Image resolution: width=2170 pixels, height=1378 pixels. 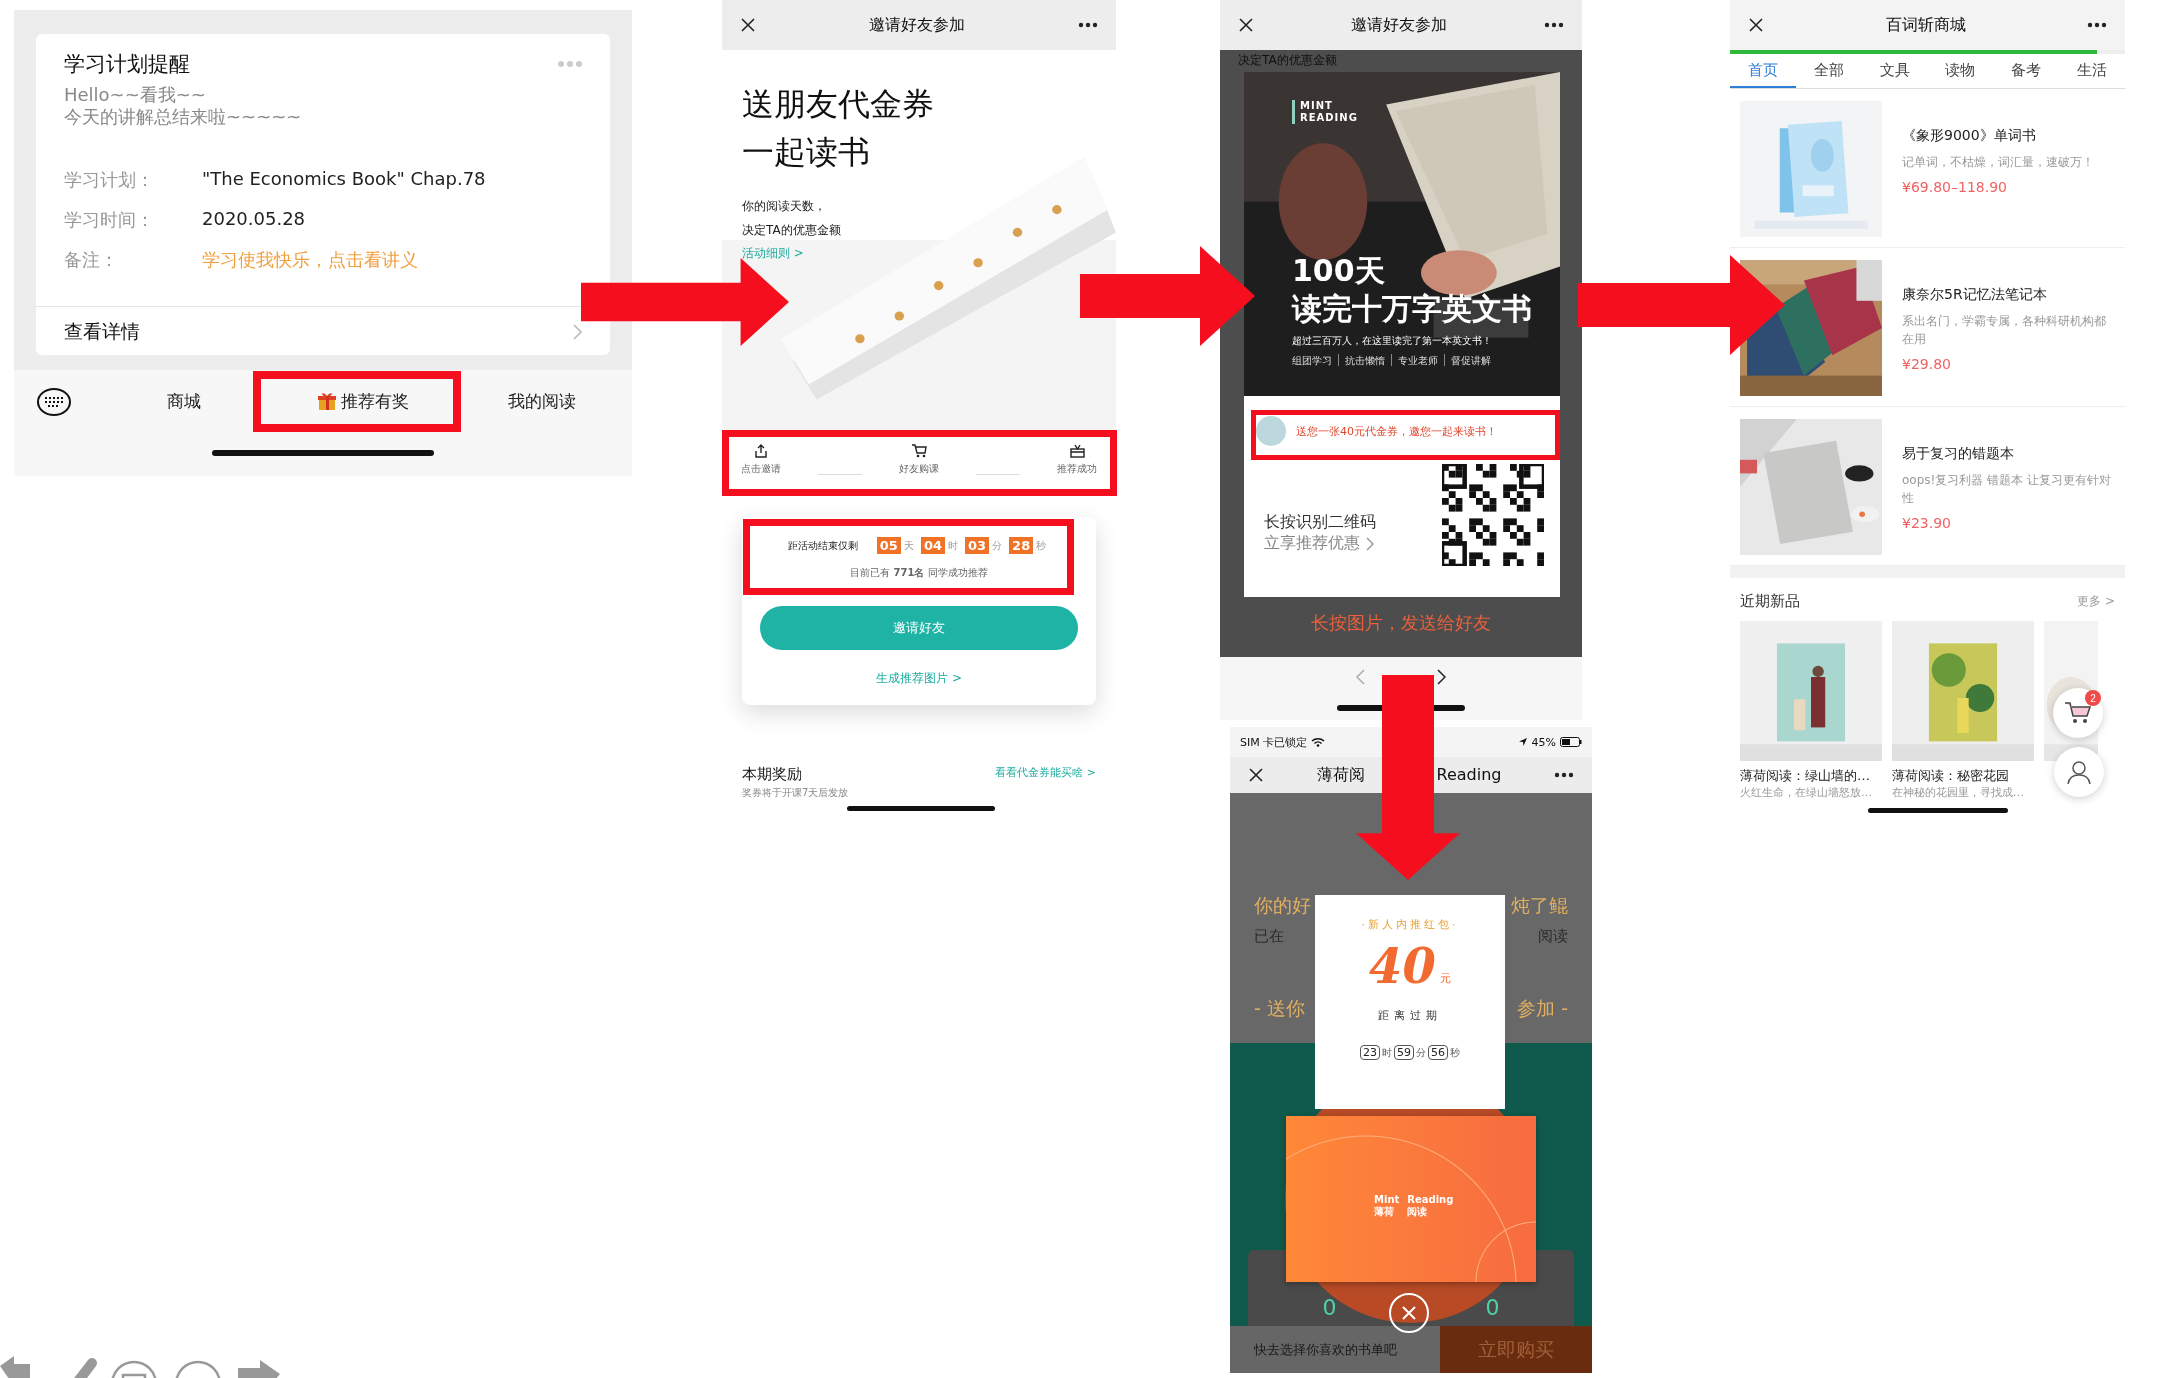 I want to click on menu-tab: 我的阅读, so click(x=542, y=401).